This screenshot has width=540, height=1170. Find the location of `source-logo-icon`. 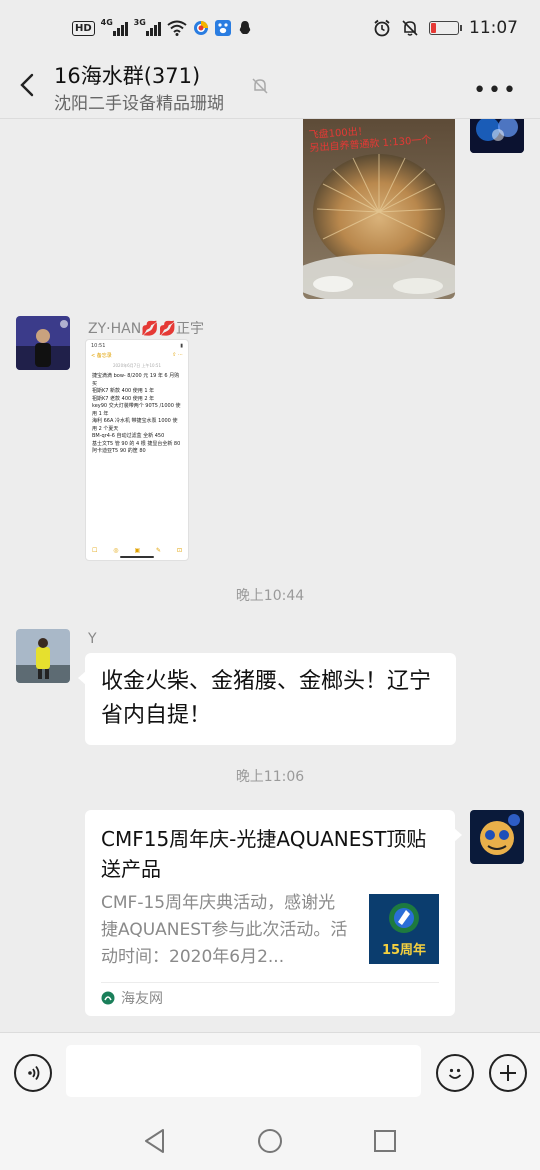

source-logo-icon is located at coordinates (108, 998).